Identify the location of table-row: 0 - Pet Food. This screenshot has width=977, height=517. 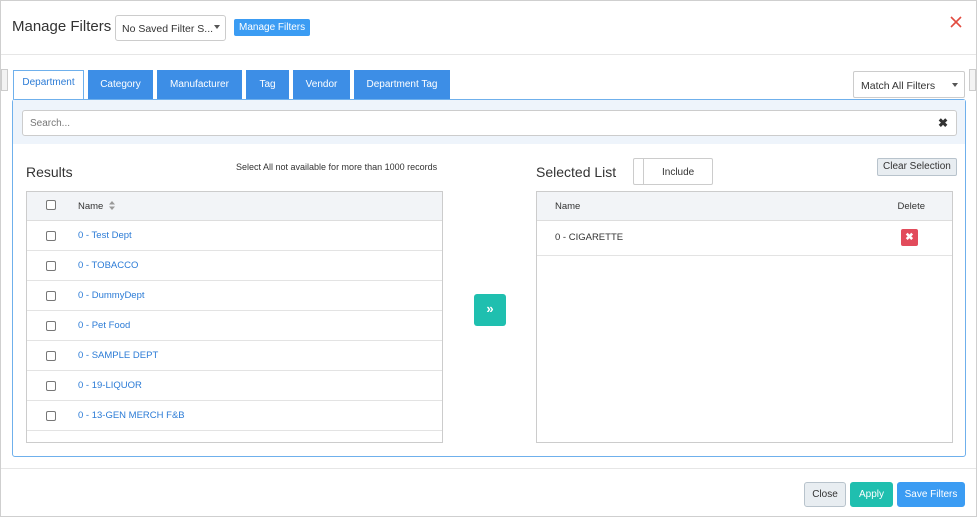
(234, 326).